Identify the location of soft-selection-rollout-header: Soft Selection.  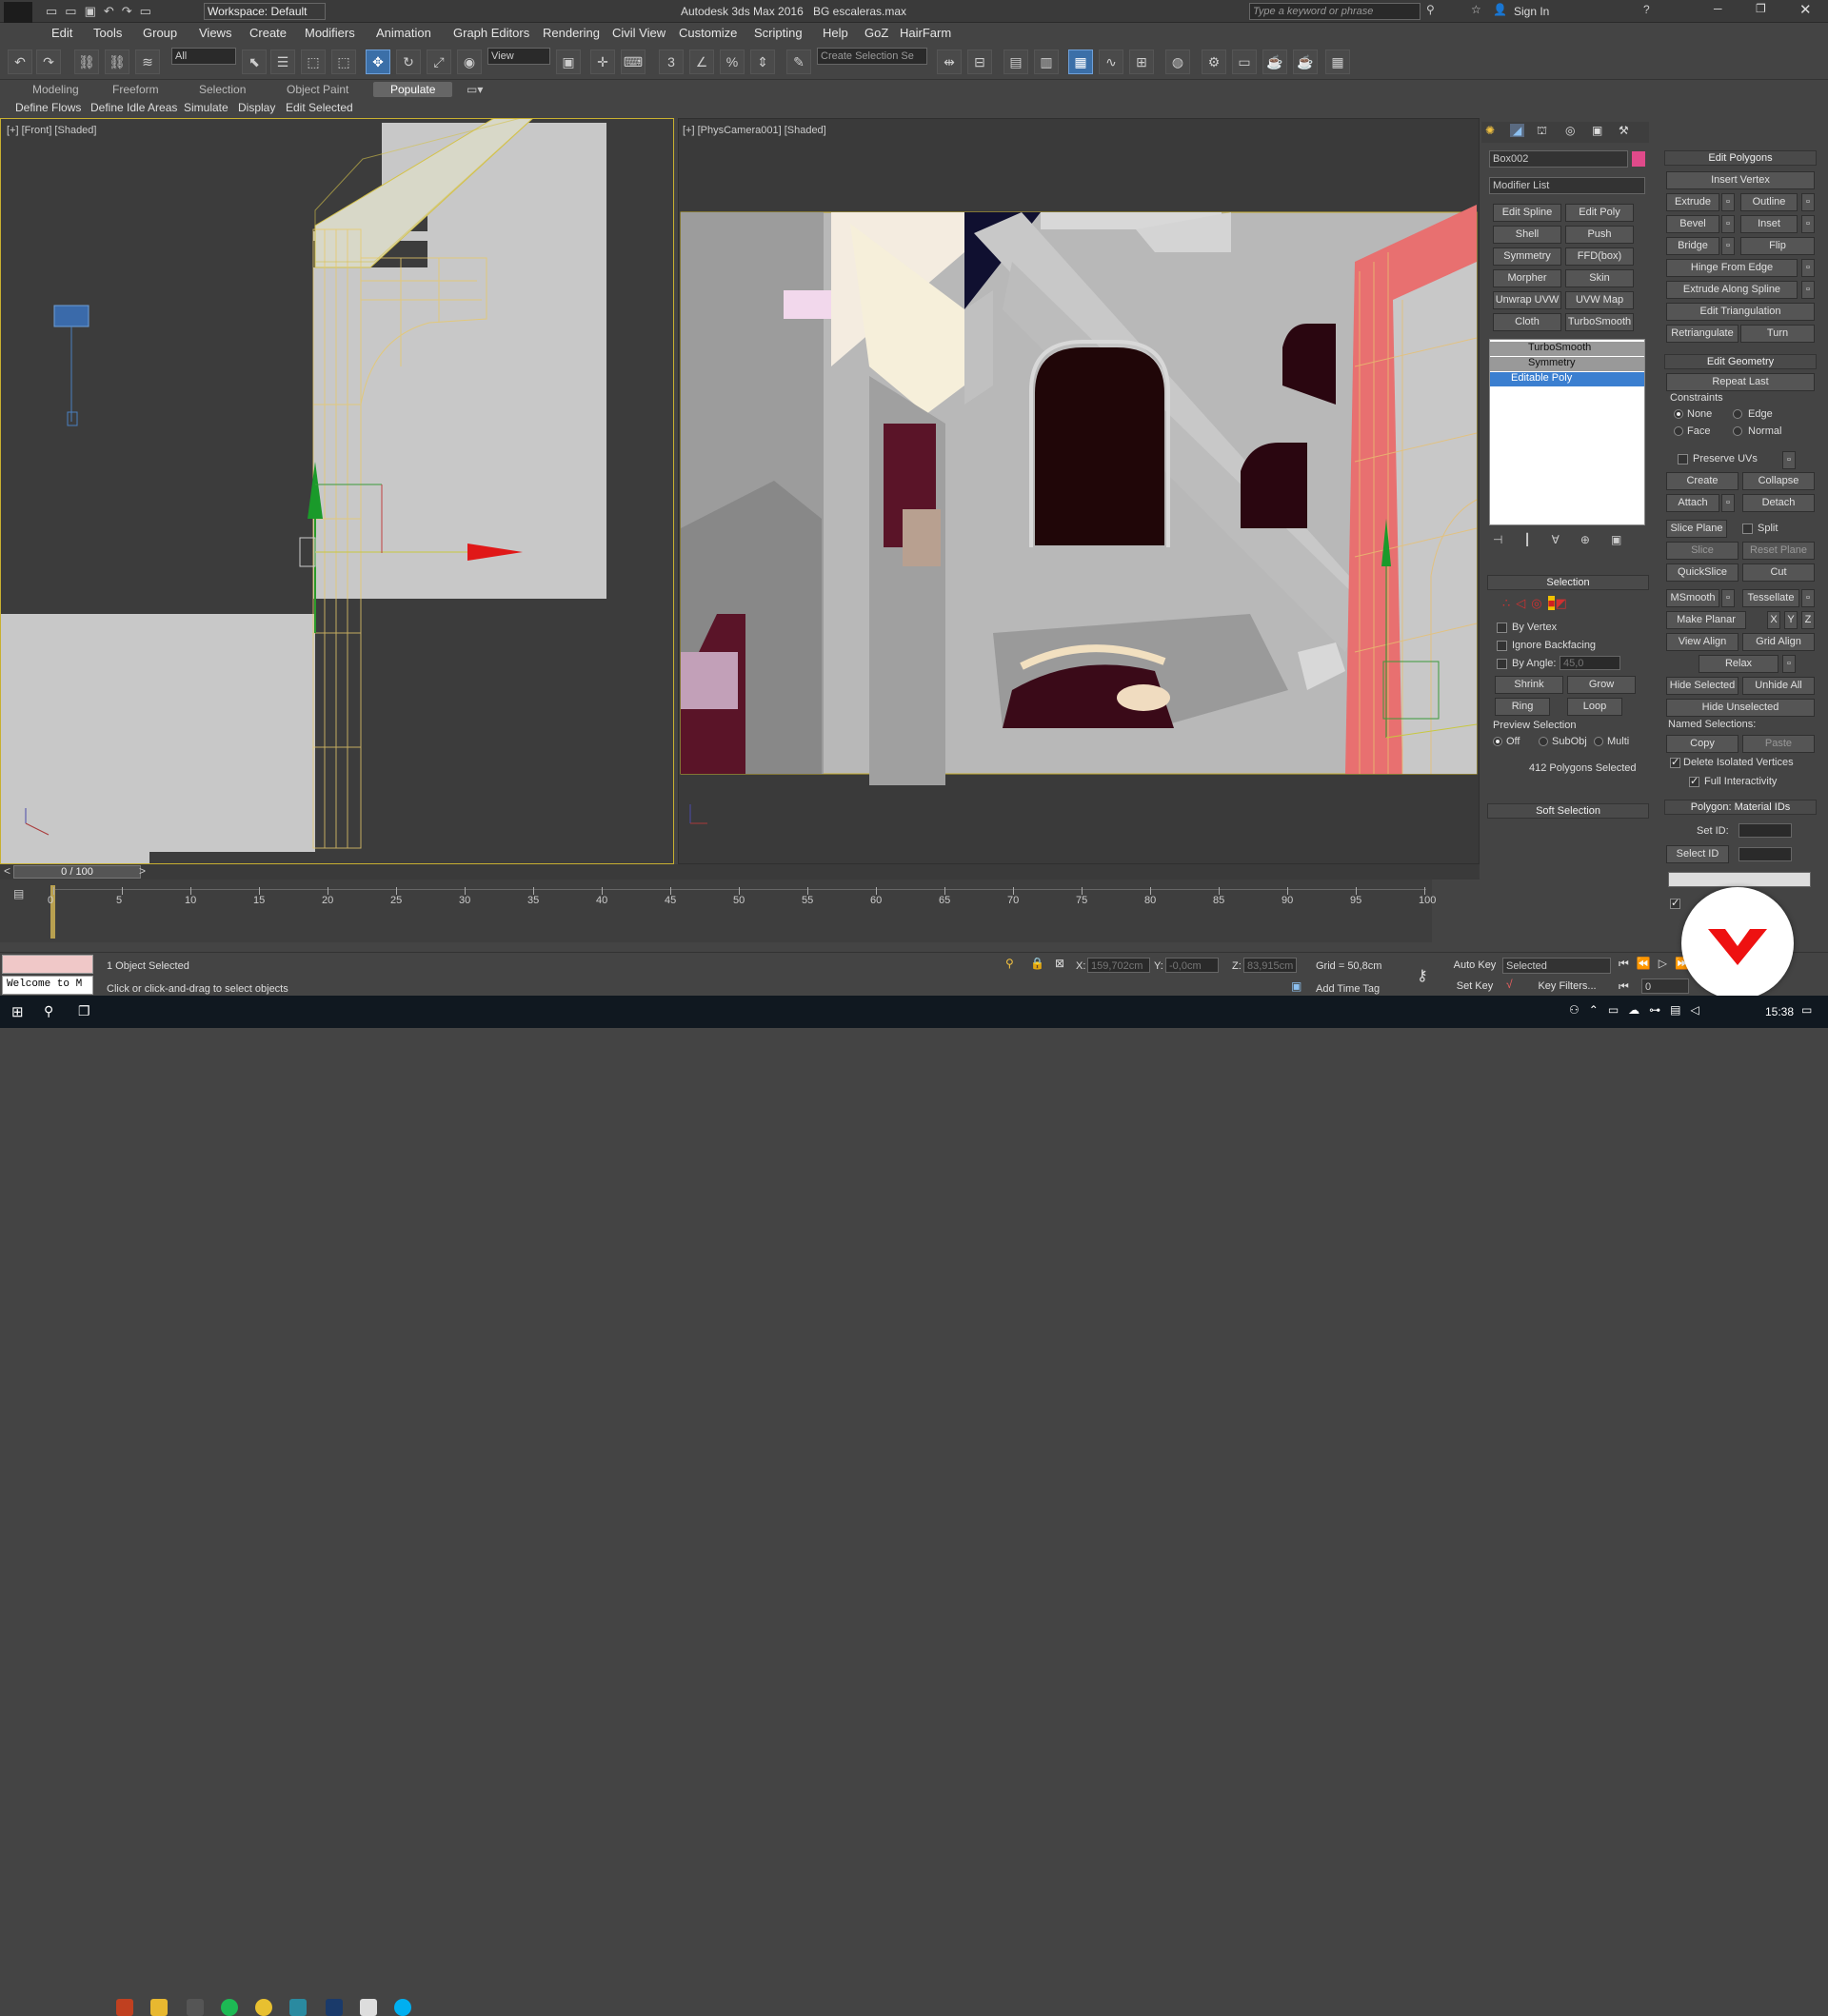
(1568, 811).